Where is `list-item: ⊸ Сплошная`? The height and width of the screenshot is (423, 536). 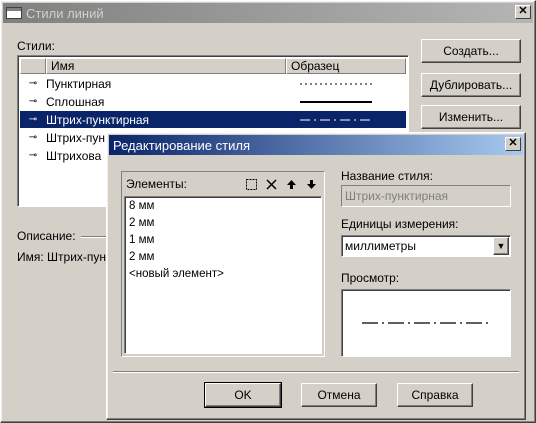 list-item: ⊸ Сплошная is located at coordinates (213, 101).